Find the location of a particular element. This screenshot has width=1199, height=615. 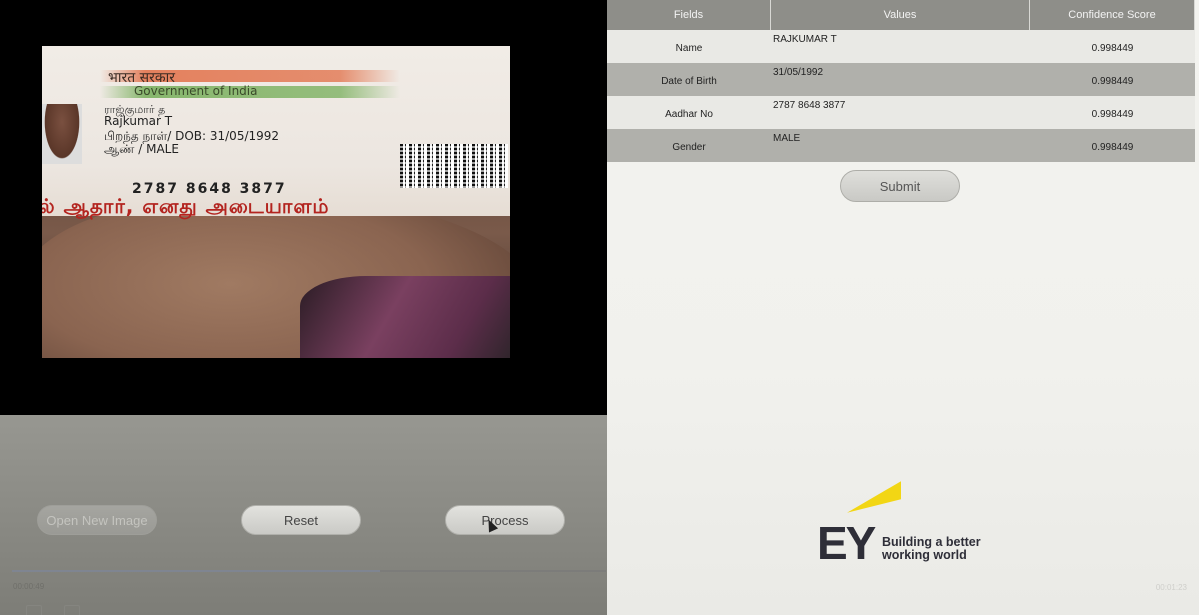

table-row: Aadhar No 2787 8648 3877 0.998449 is located at coordinates (901, 112).